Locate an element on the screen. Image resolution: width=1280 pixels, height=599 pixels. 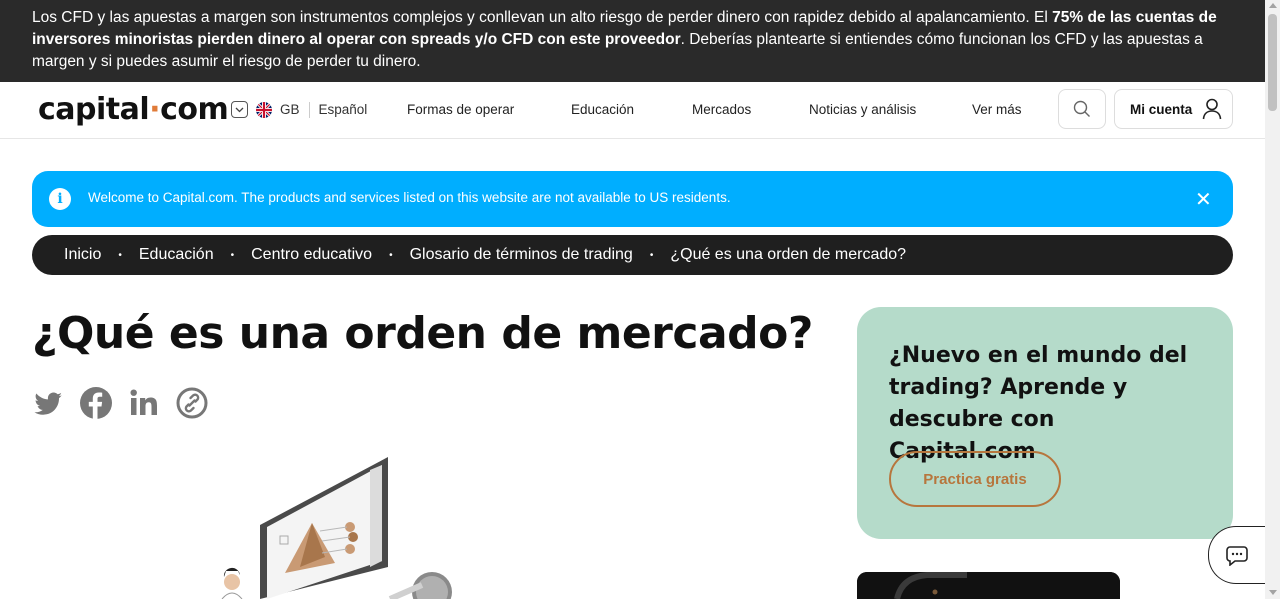
breadcrumb-educacion: Educación is located at coordinates (176, 255).